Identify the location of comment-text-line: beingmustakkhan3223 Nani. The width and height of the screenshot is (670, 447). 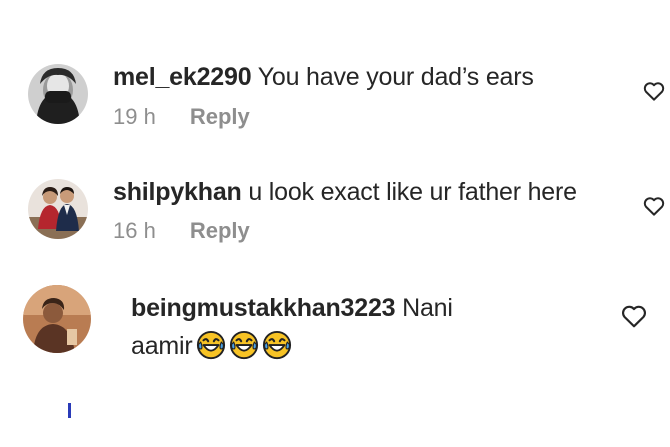
(292, 308).